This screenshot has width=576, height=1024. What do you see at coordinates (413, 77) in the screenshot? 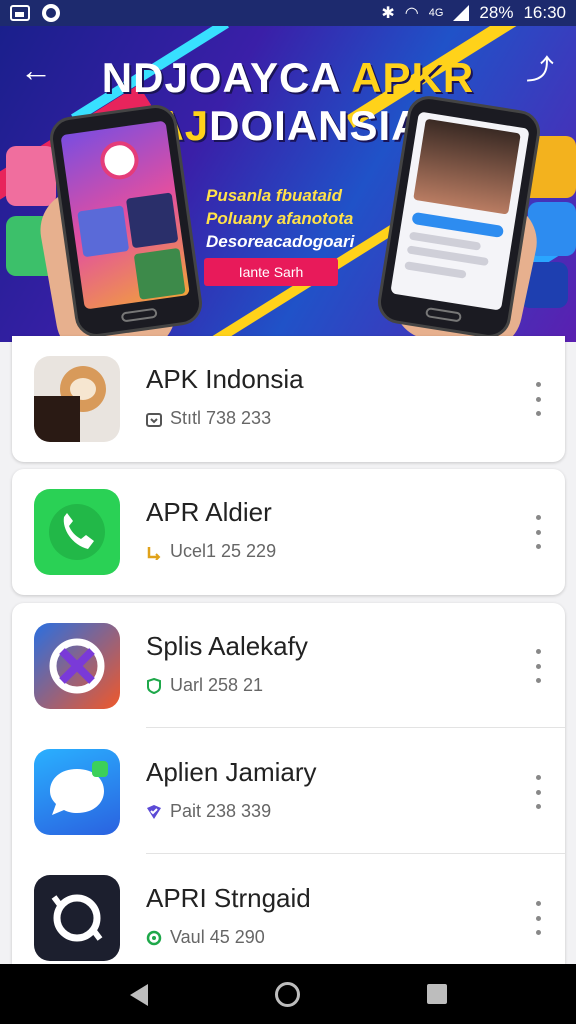
I see `banner-title-part: APKR` at bounding box center [413, 77].